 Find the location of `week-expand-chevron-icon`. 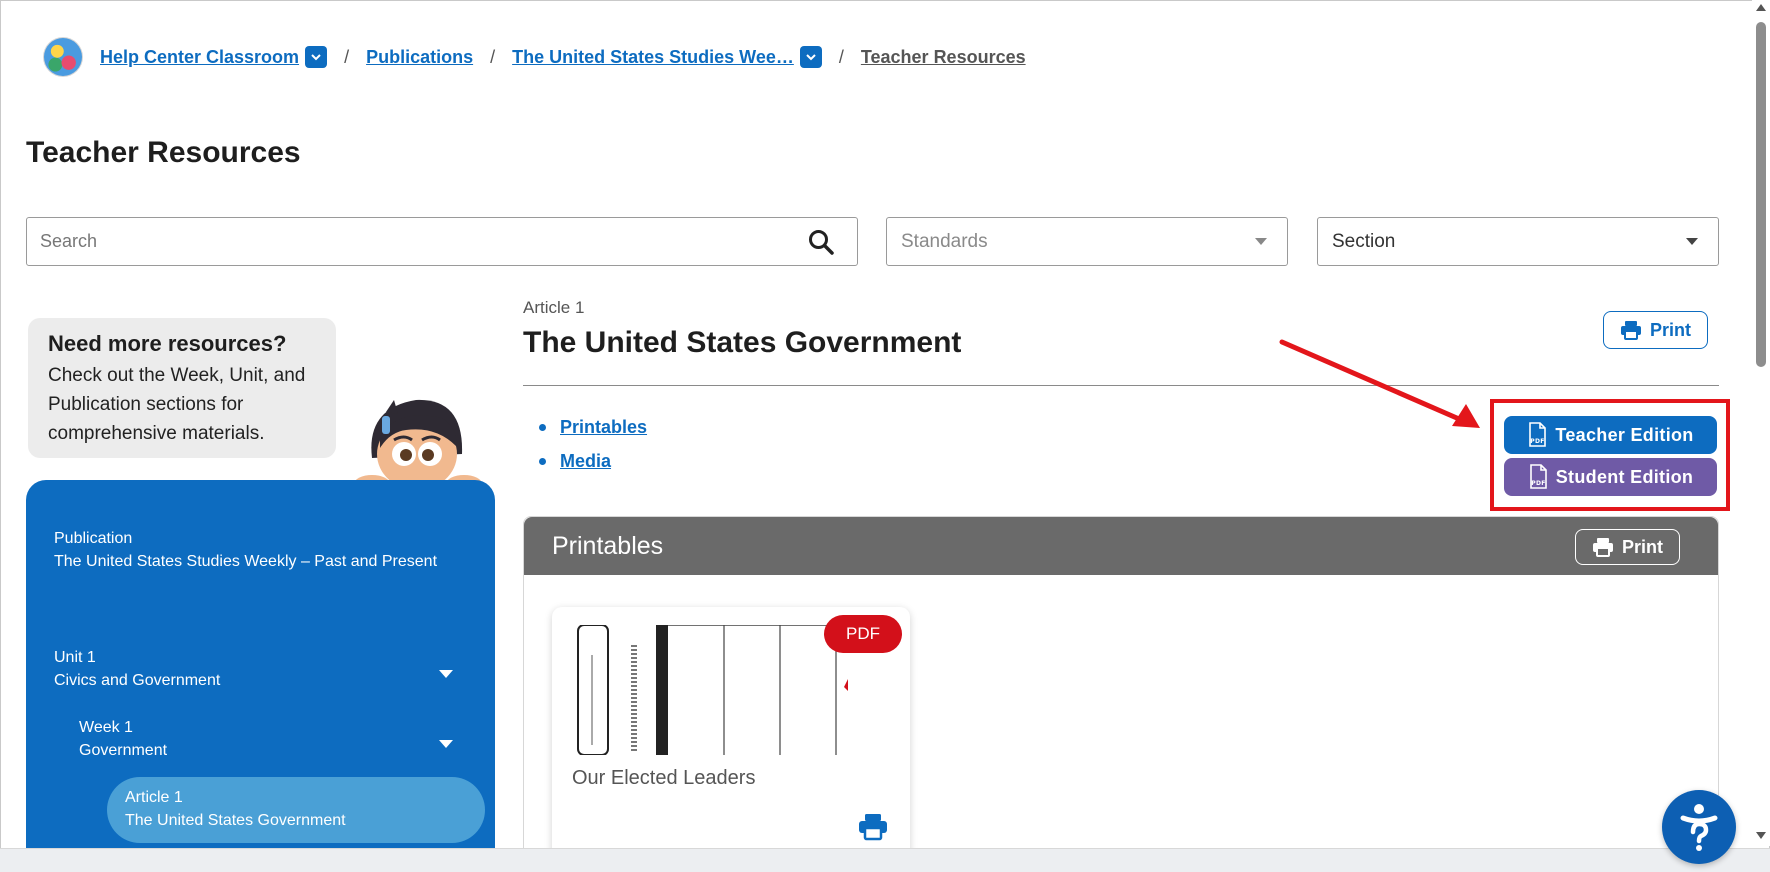

week-expand-chevron-icon is located at coordinates (446, 744).